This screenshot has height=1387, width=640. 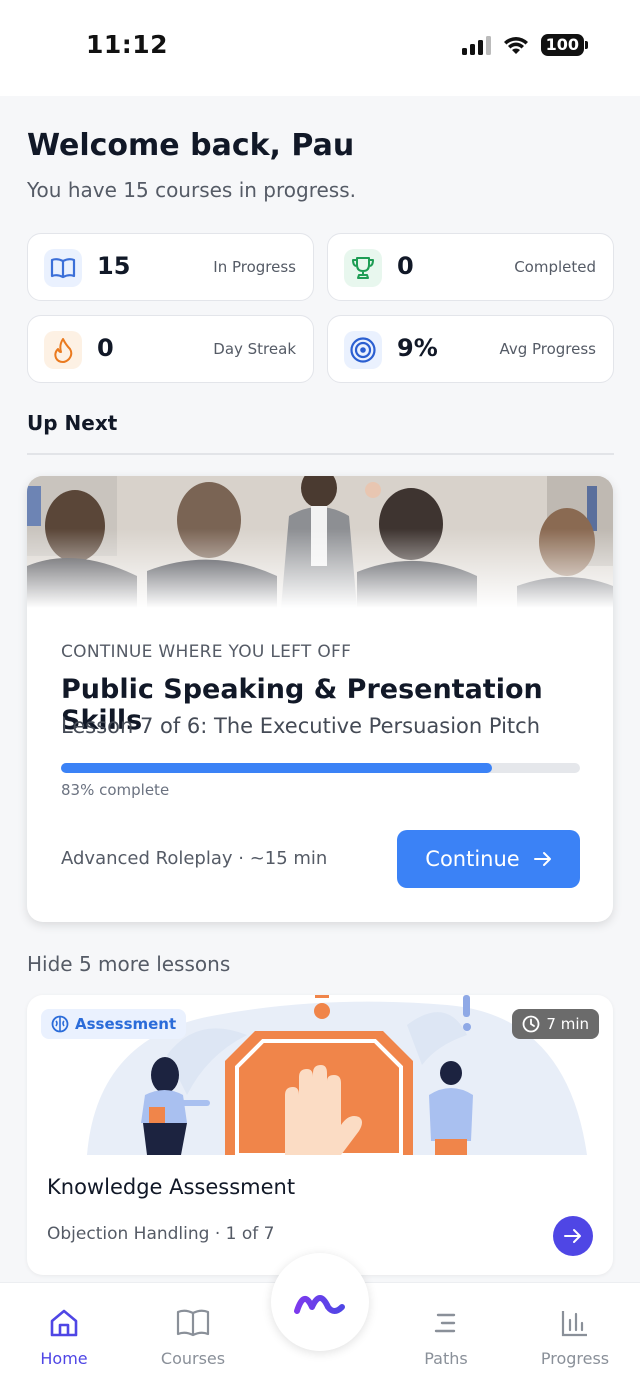 I want to click on nav-item-paths: Paths, so click(x=446, y=1336).